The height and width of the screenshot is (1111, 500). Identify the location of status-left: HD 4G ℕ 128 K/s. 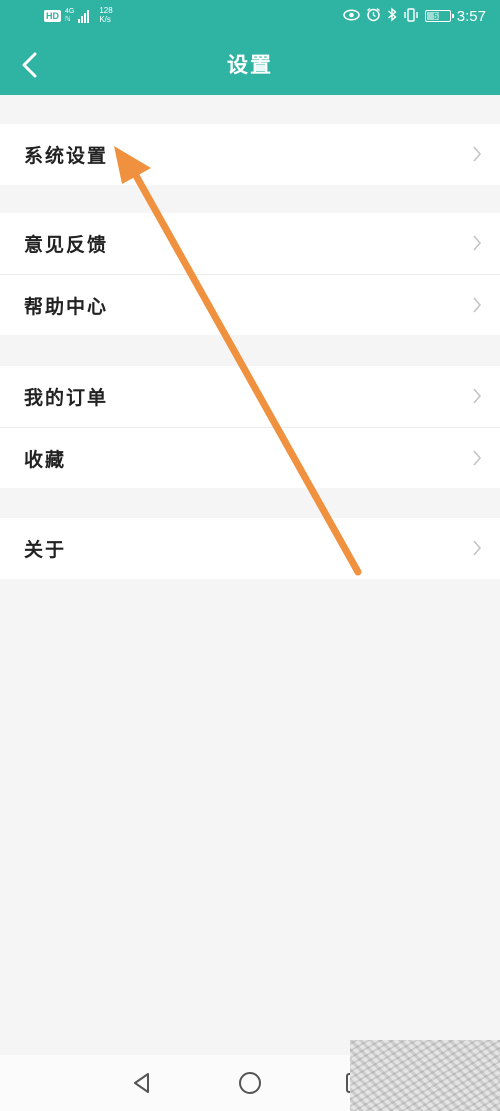
(78, 15).